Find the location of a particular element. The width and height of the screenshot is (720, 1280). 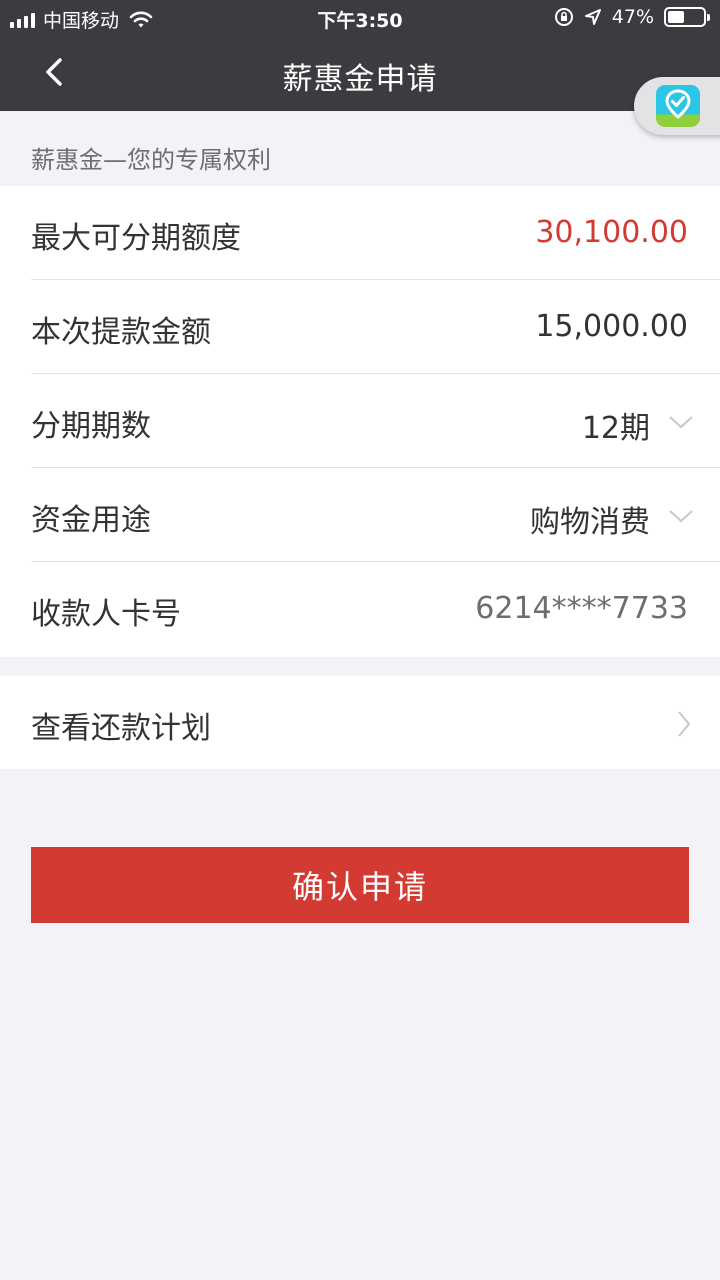

payee-card-value: 6214****7733 is located at coordinates (581, 608).